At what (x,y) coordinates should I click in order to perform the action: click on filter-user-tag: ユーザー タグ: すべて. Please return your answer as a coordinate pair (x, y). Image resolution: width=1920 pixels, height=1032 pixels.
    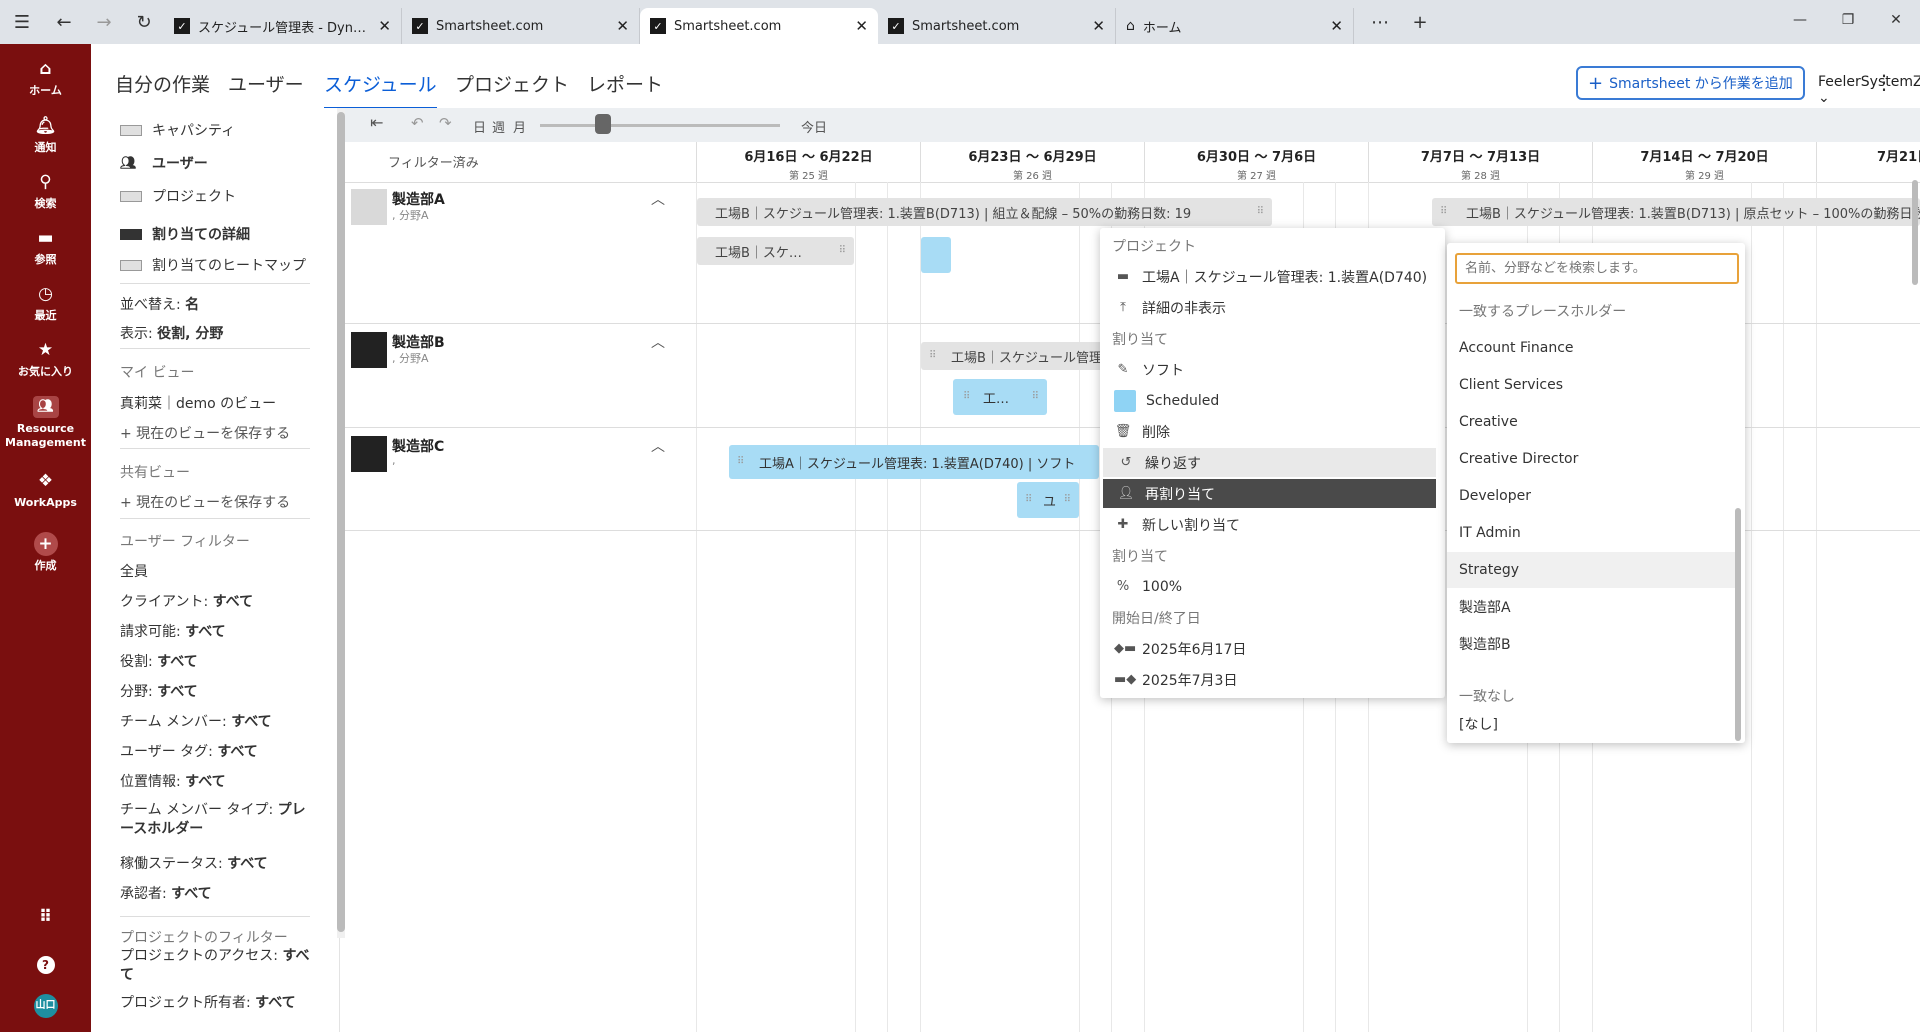
    Looking at the image, I should click on (189, 751).